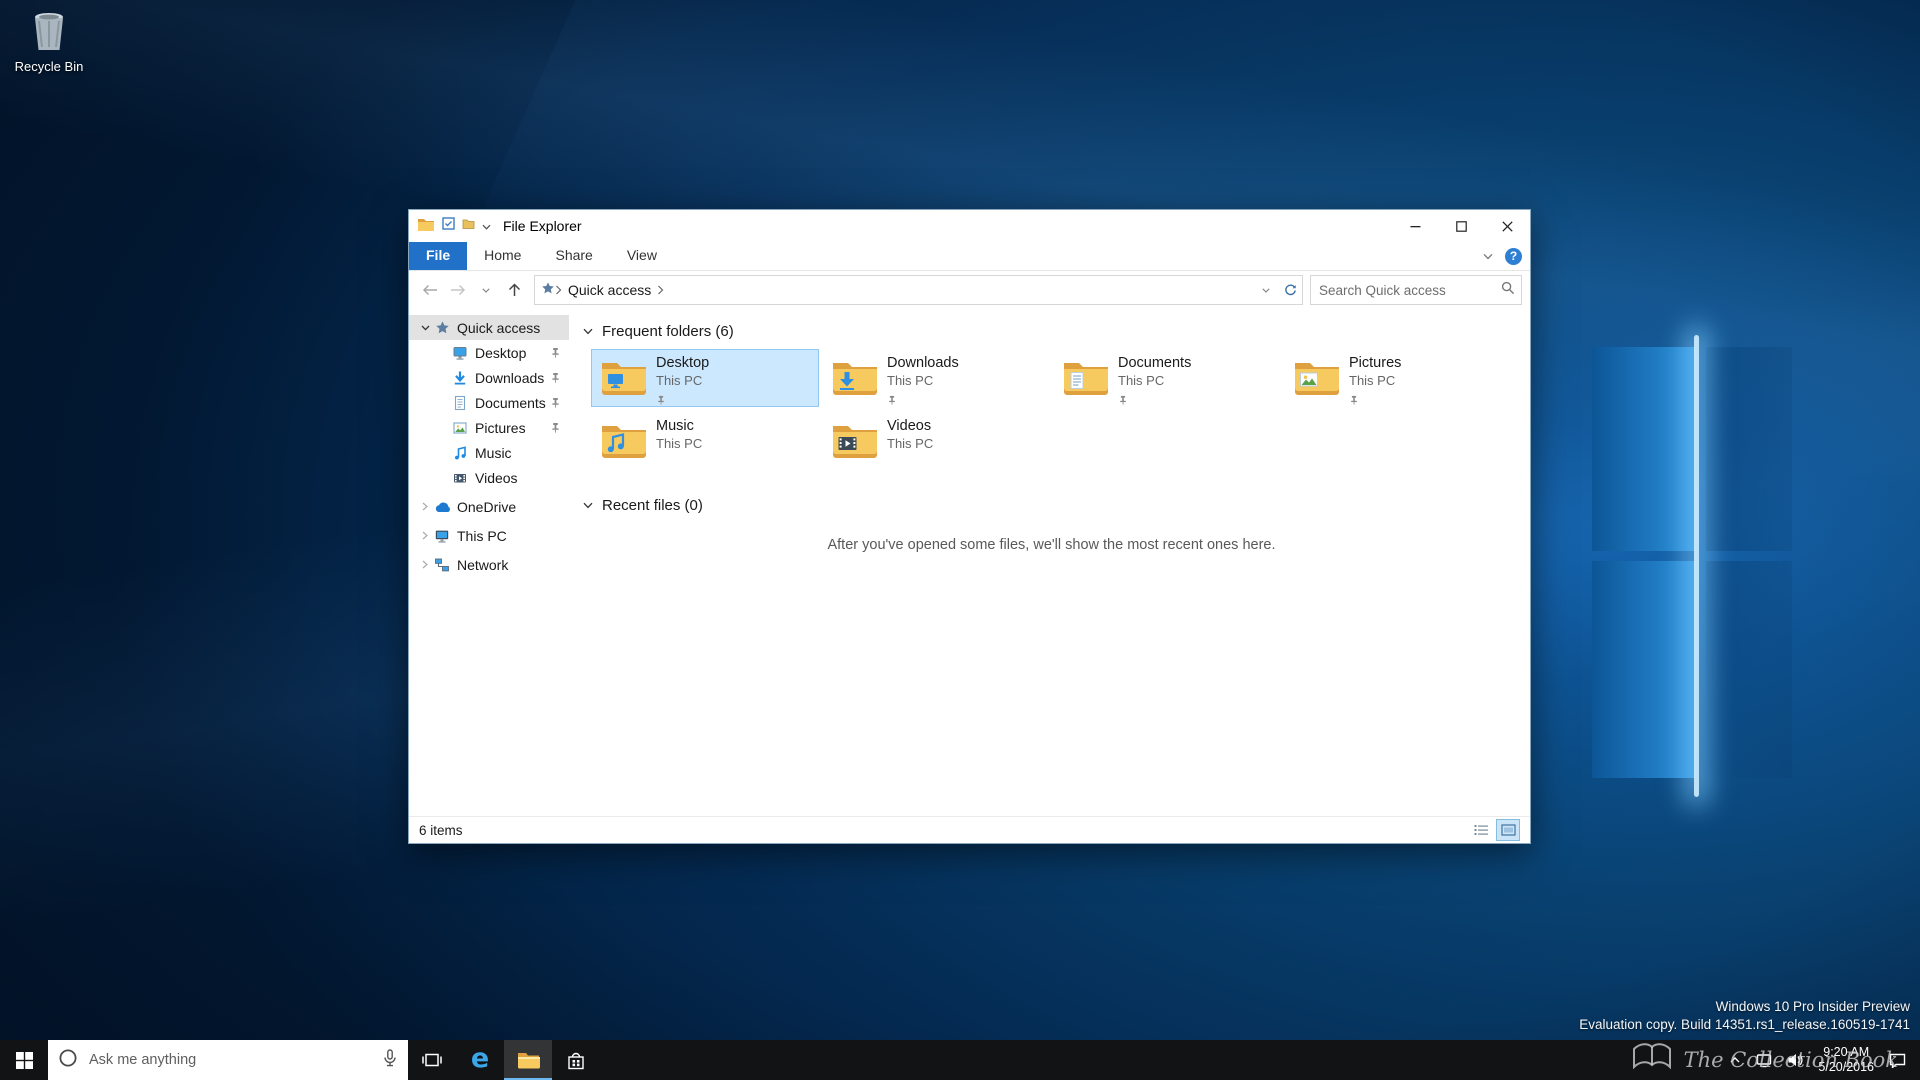 This screenshot has width=1920, height=1080. I want to click on recent-files-header: Recent files (0), so click(1051, 505).